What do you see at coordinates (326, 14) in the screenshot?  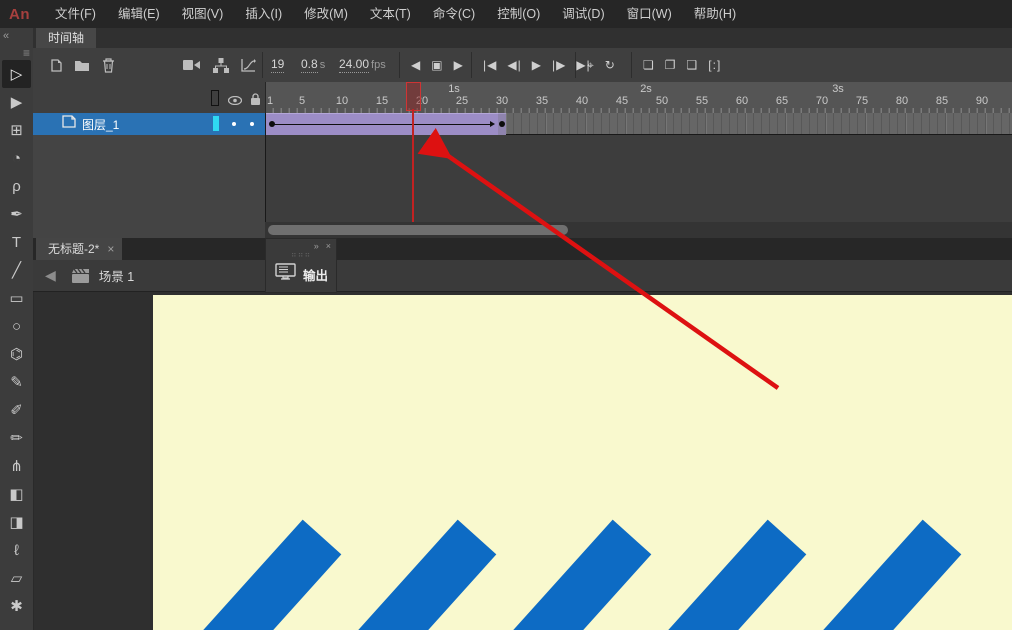 I see `menu-item-5: 修改(M)` at bounding box center [326, 14].